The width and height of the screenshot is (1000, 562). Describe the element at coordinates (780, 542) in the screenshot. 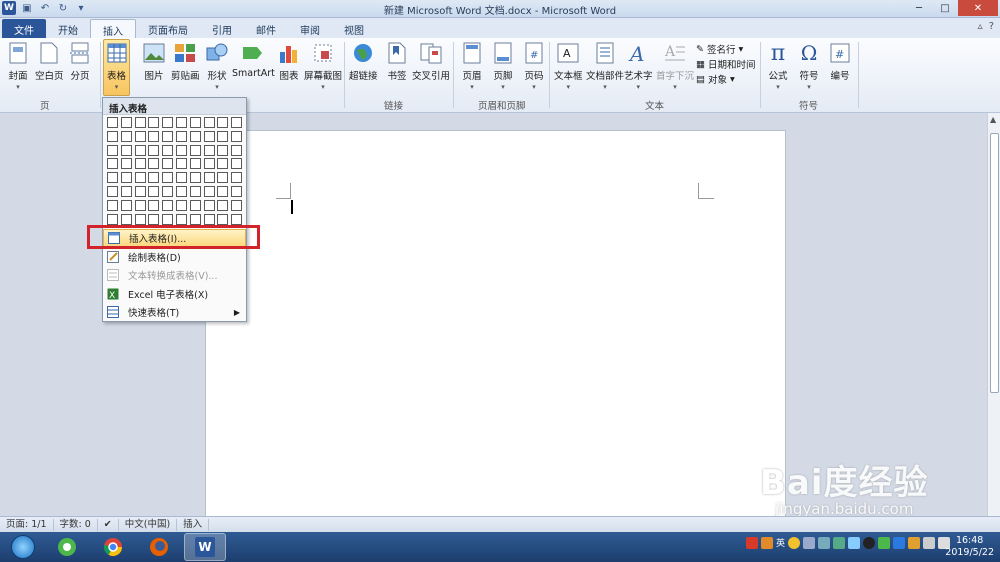

I see `tray-ime-label: 英` at that location.